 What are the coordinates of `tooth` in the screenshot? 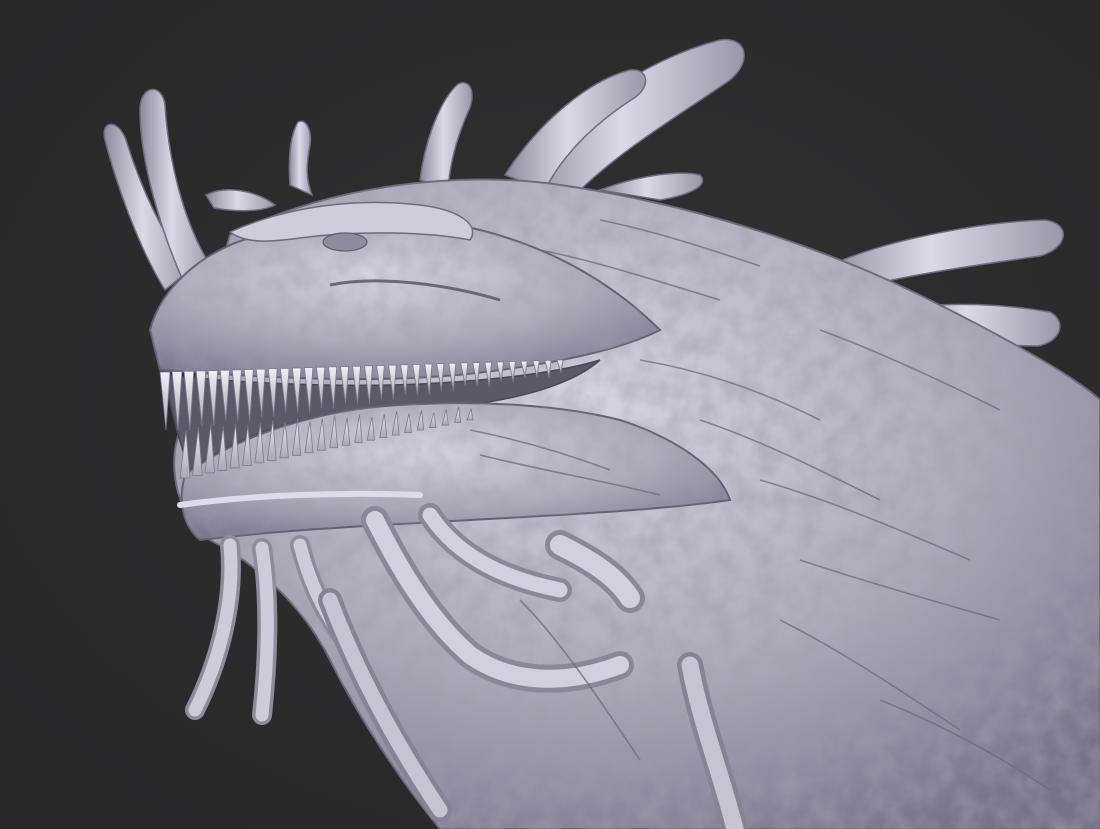 It's located at (165, 401).